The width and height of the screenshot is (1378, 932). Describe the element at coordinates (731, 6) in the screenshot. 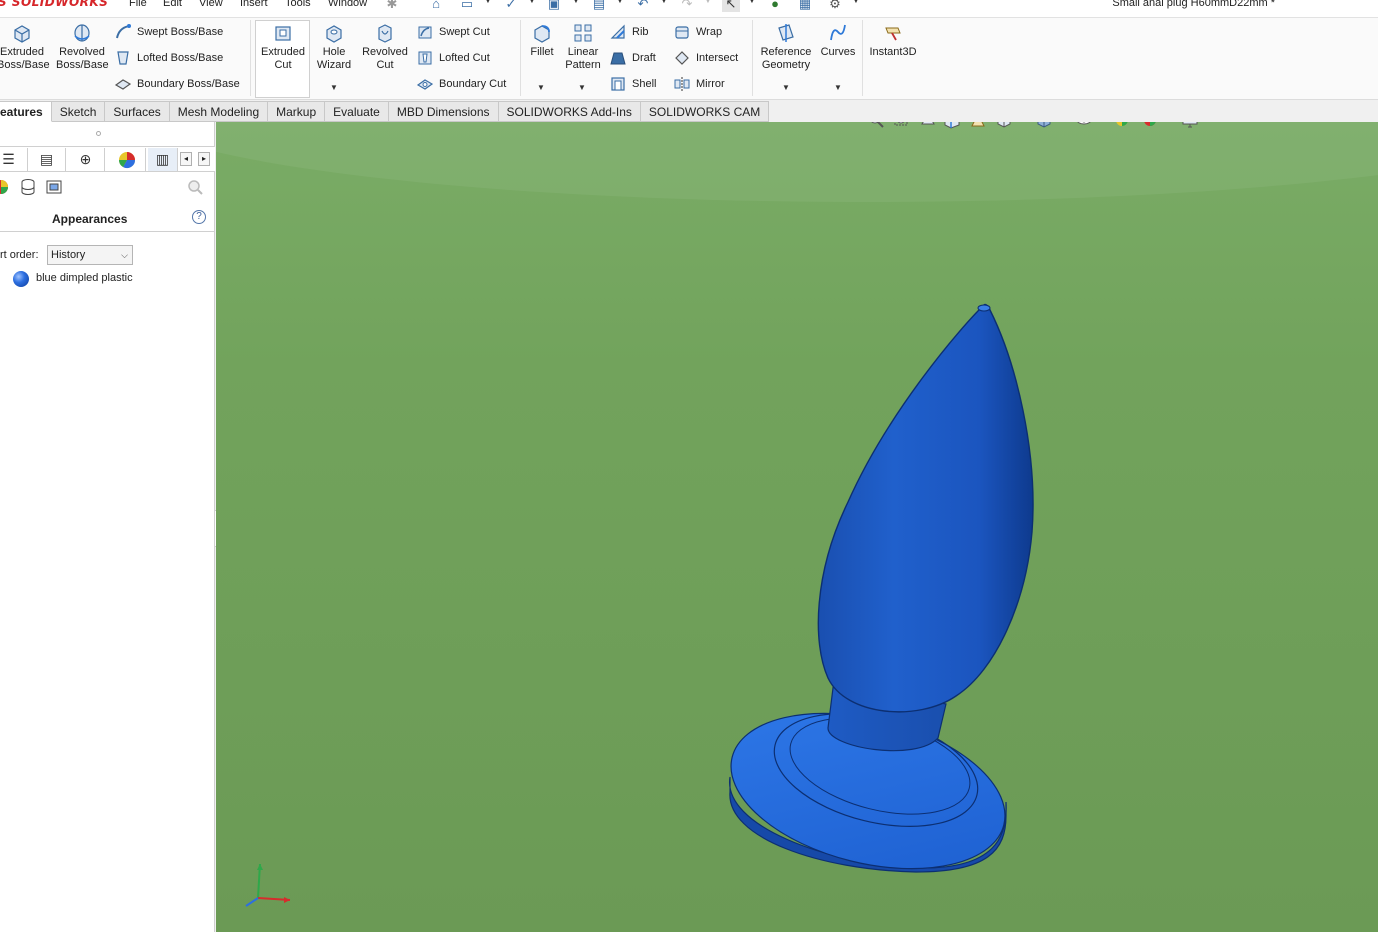

I see `select-icon: ↖` at that location.